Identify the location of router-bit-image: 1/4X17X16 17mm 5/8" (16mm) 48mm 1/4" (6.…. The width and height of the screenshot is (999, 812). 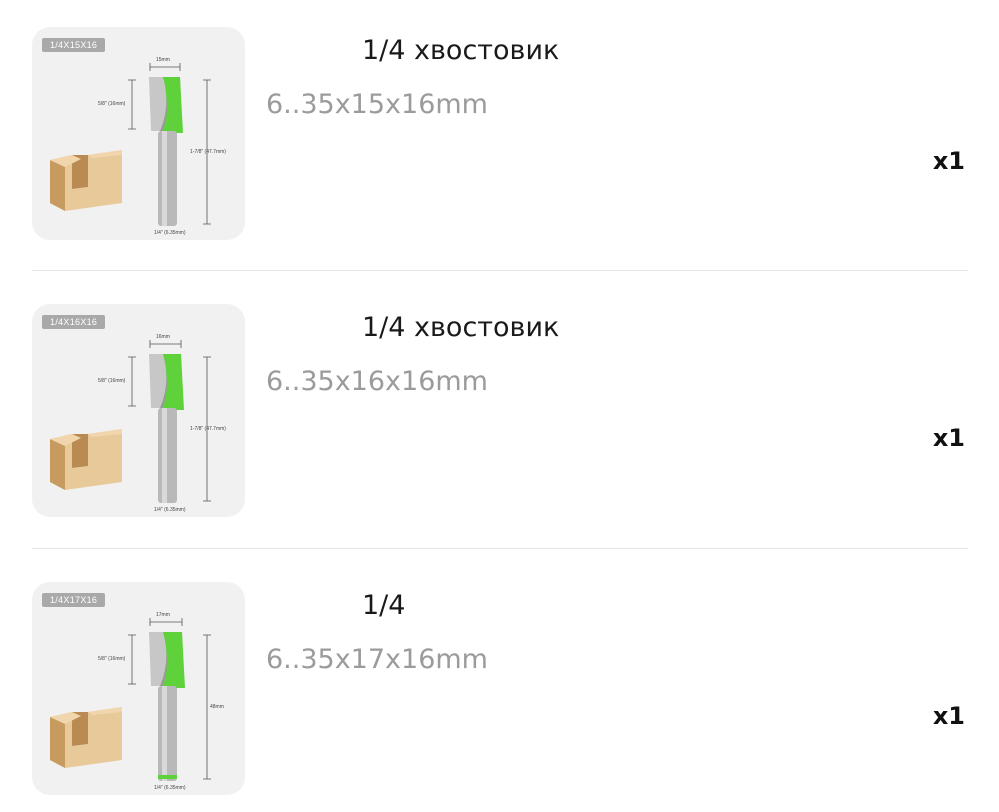
(138, 688).